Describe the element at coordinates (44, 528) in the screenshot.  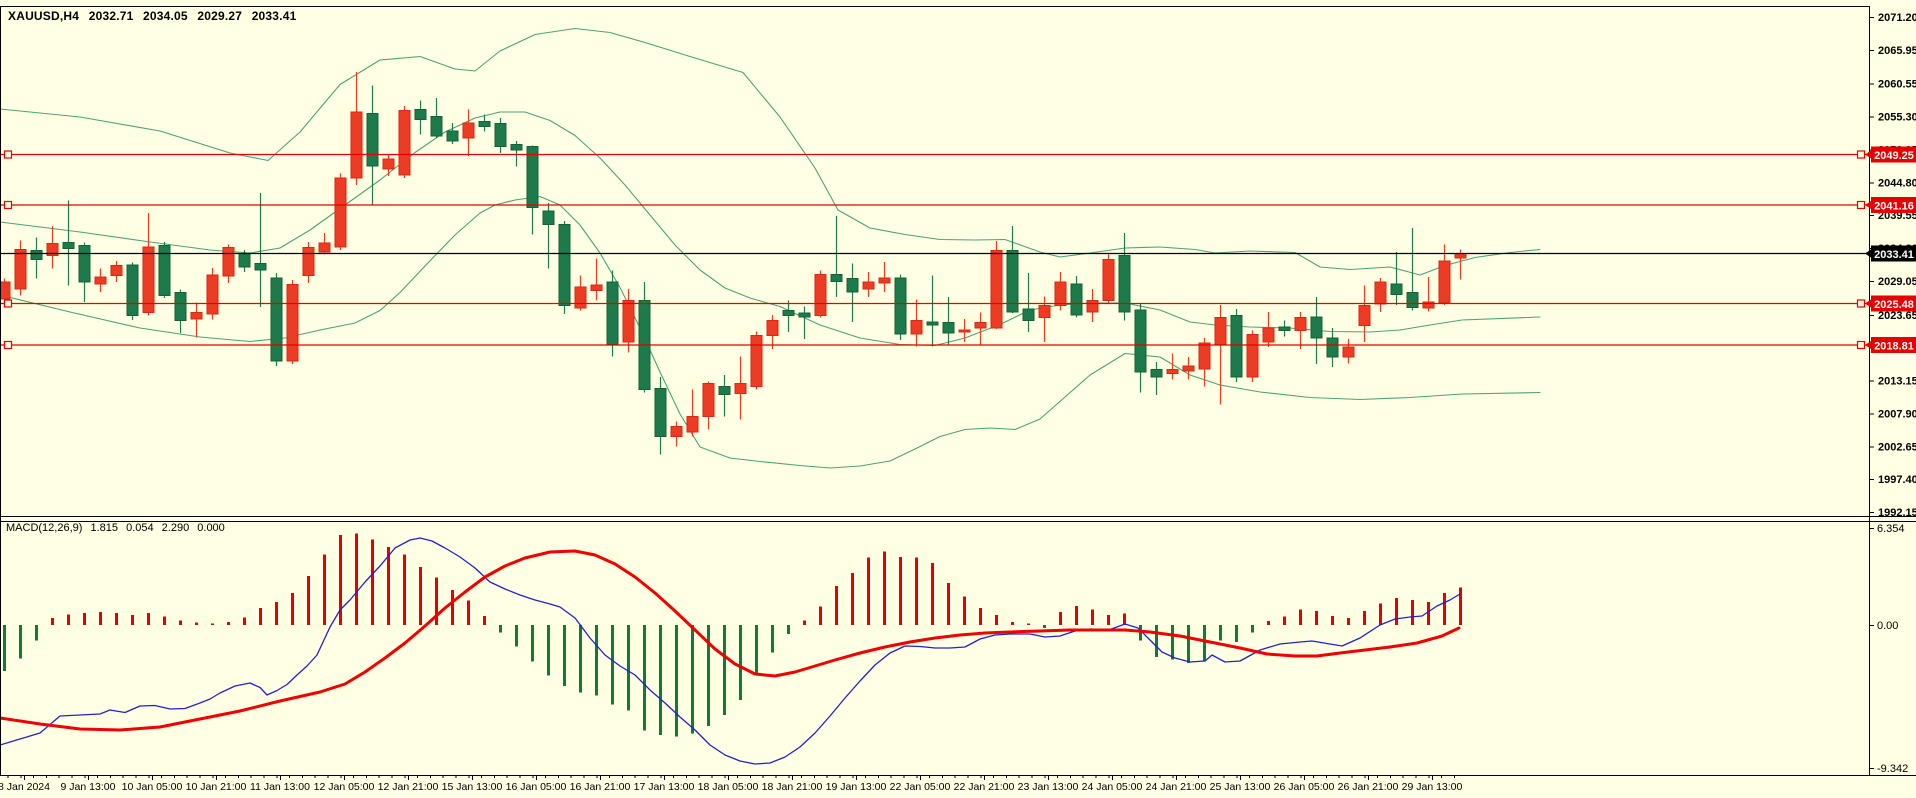
I see `macd-name: MACD(12,26,9)` at that location.